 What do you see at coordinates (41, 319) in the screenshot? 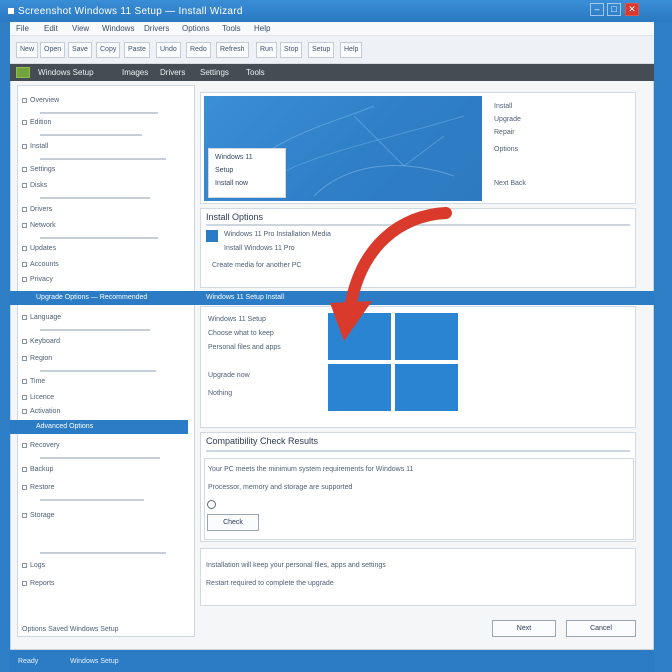
I see `sidebar-item-language: Language` at bounding box center [41, 319].